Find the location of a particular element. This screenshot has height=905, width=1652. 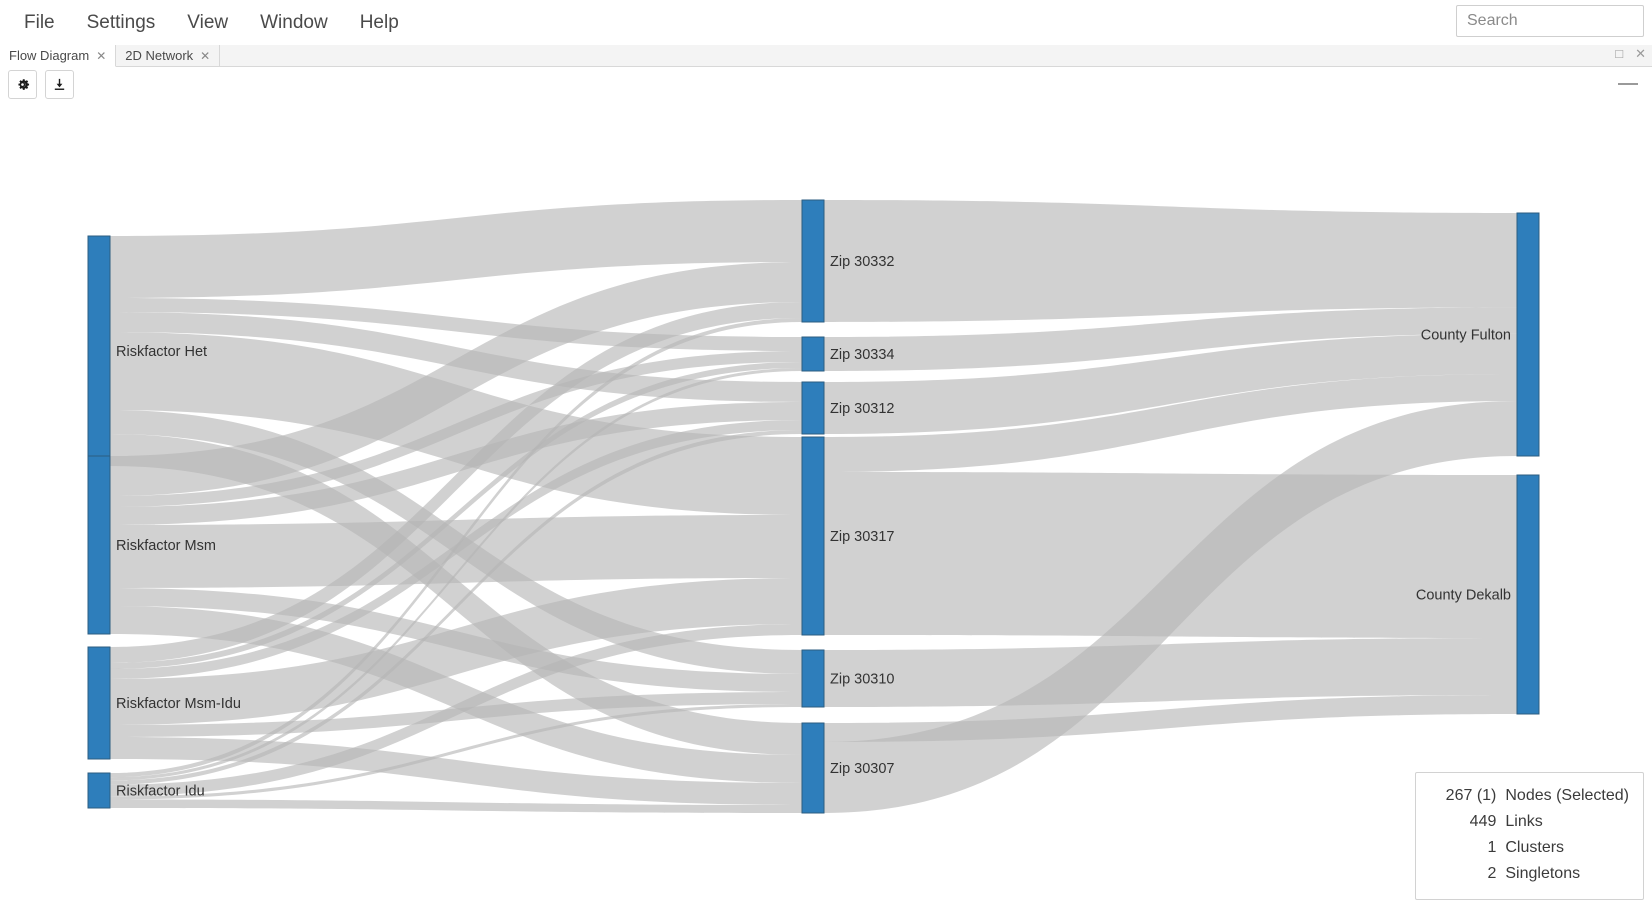

gear-icon is located at coordinates (24, 84).